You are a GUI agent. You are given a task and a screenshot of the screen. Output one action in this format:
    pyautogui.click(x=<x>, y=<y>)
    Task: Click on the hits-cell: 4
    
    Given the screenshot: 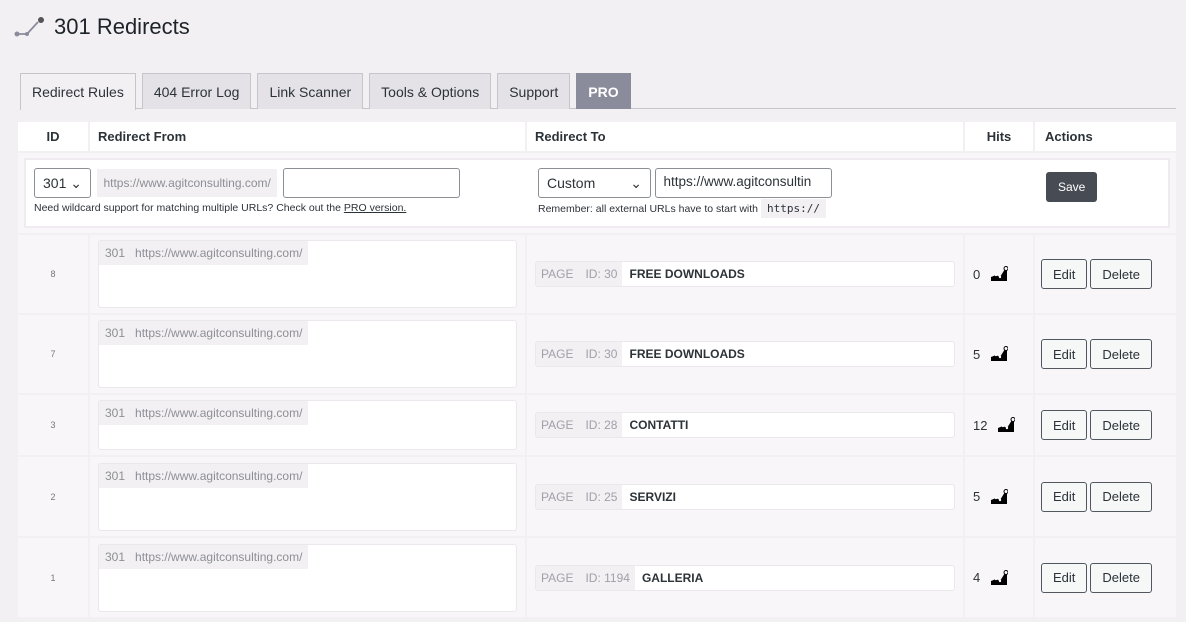 What is the action you would take?
    pyautogui.click(x=1000, y=577)
    